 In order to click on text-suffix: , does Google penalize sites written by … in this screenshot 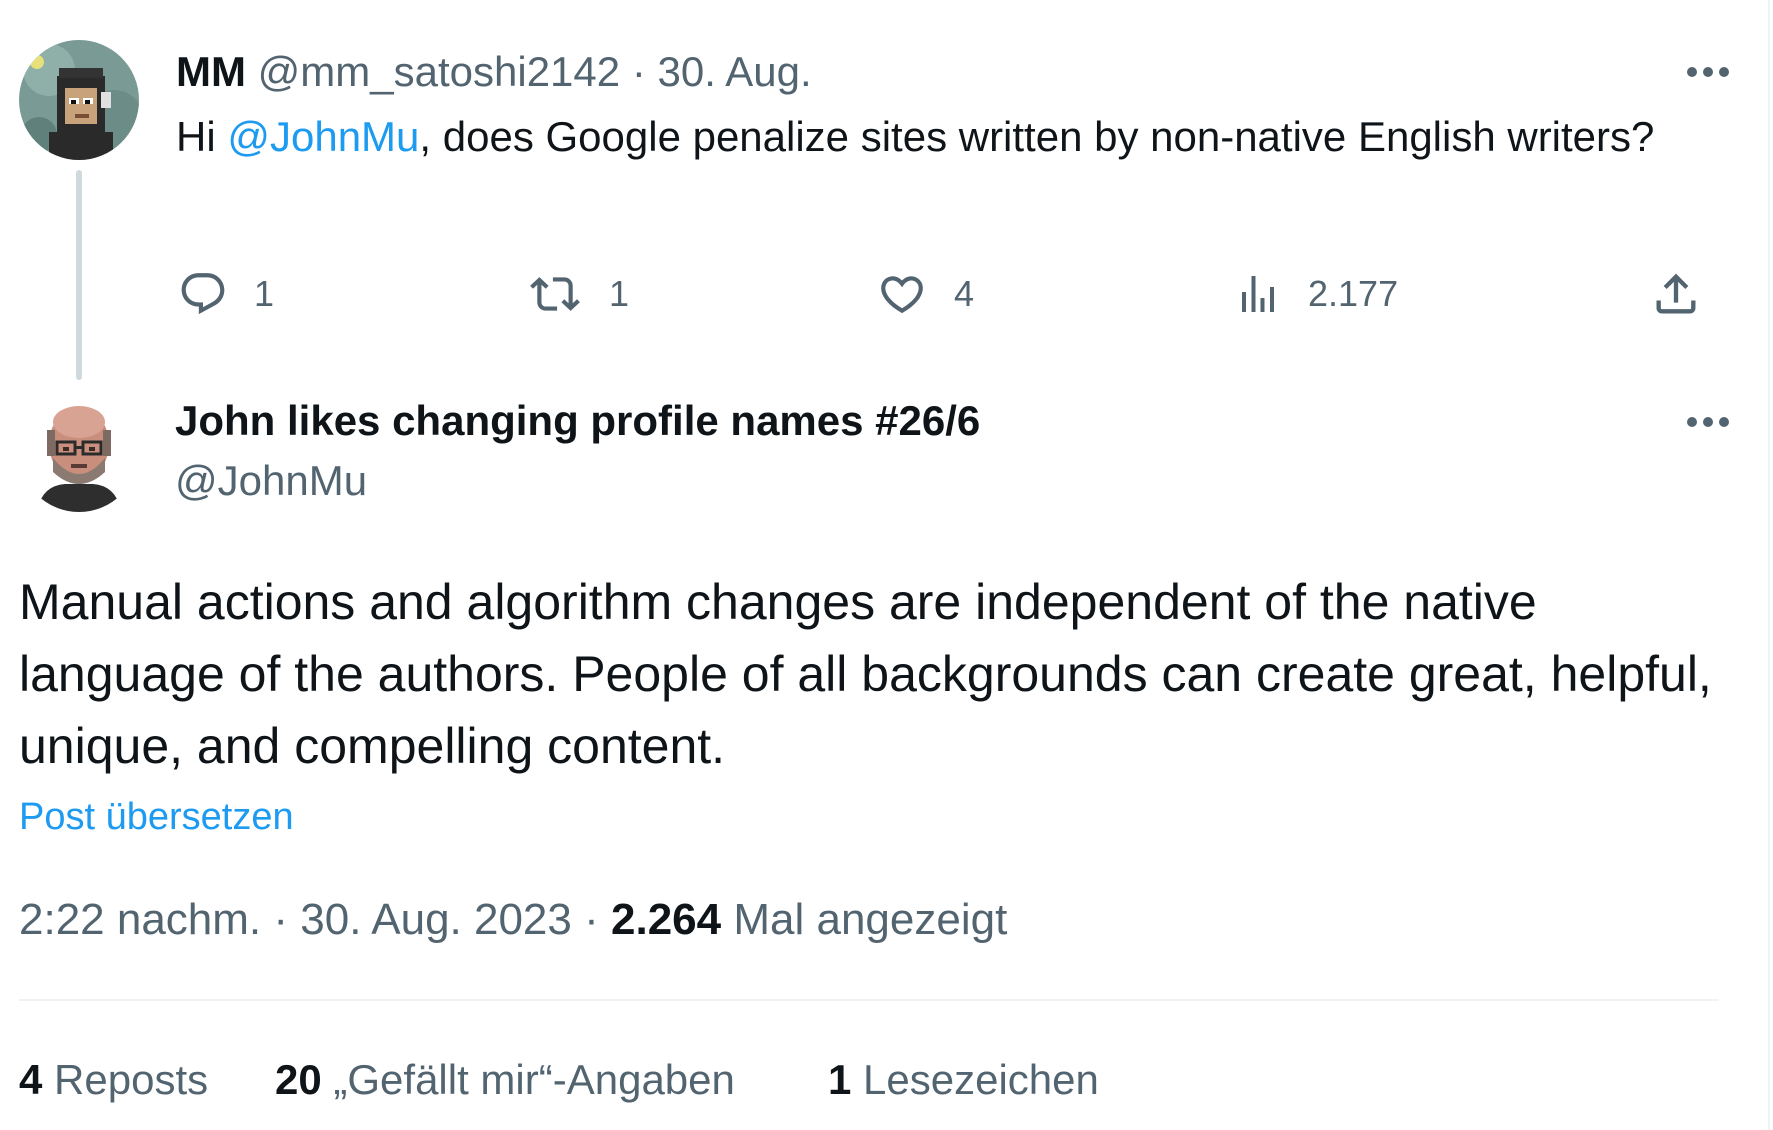, I will do `click(1037, 136)`.